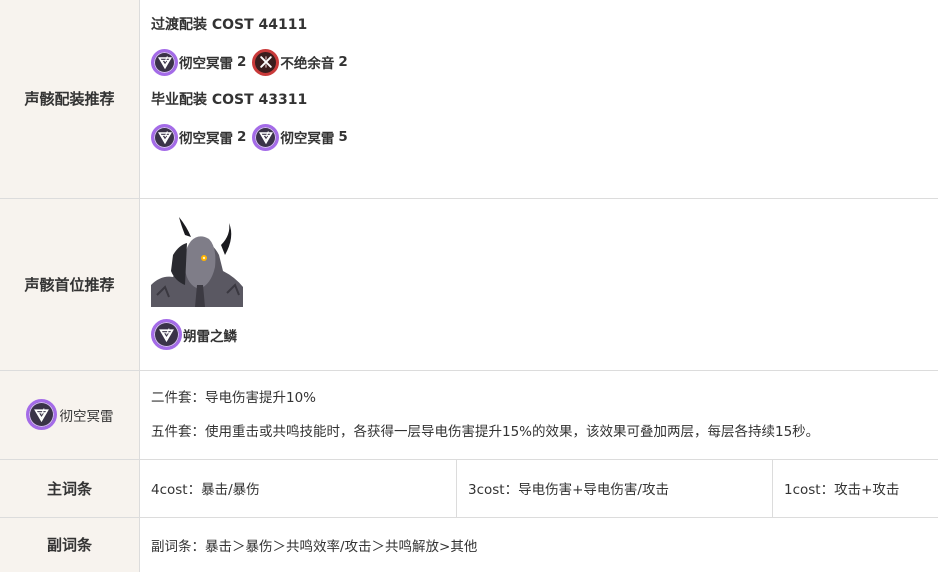 The image size is (938, 572). I want to click on cost1-stats: 1cost：攻击+攻击, so click(855, 488).